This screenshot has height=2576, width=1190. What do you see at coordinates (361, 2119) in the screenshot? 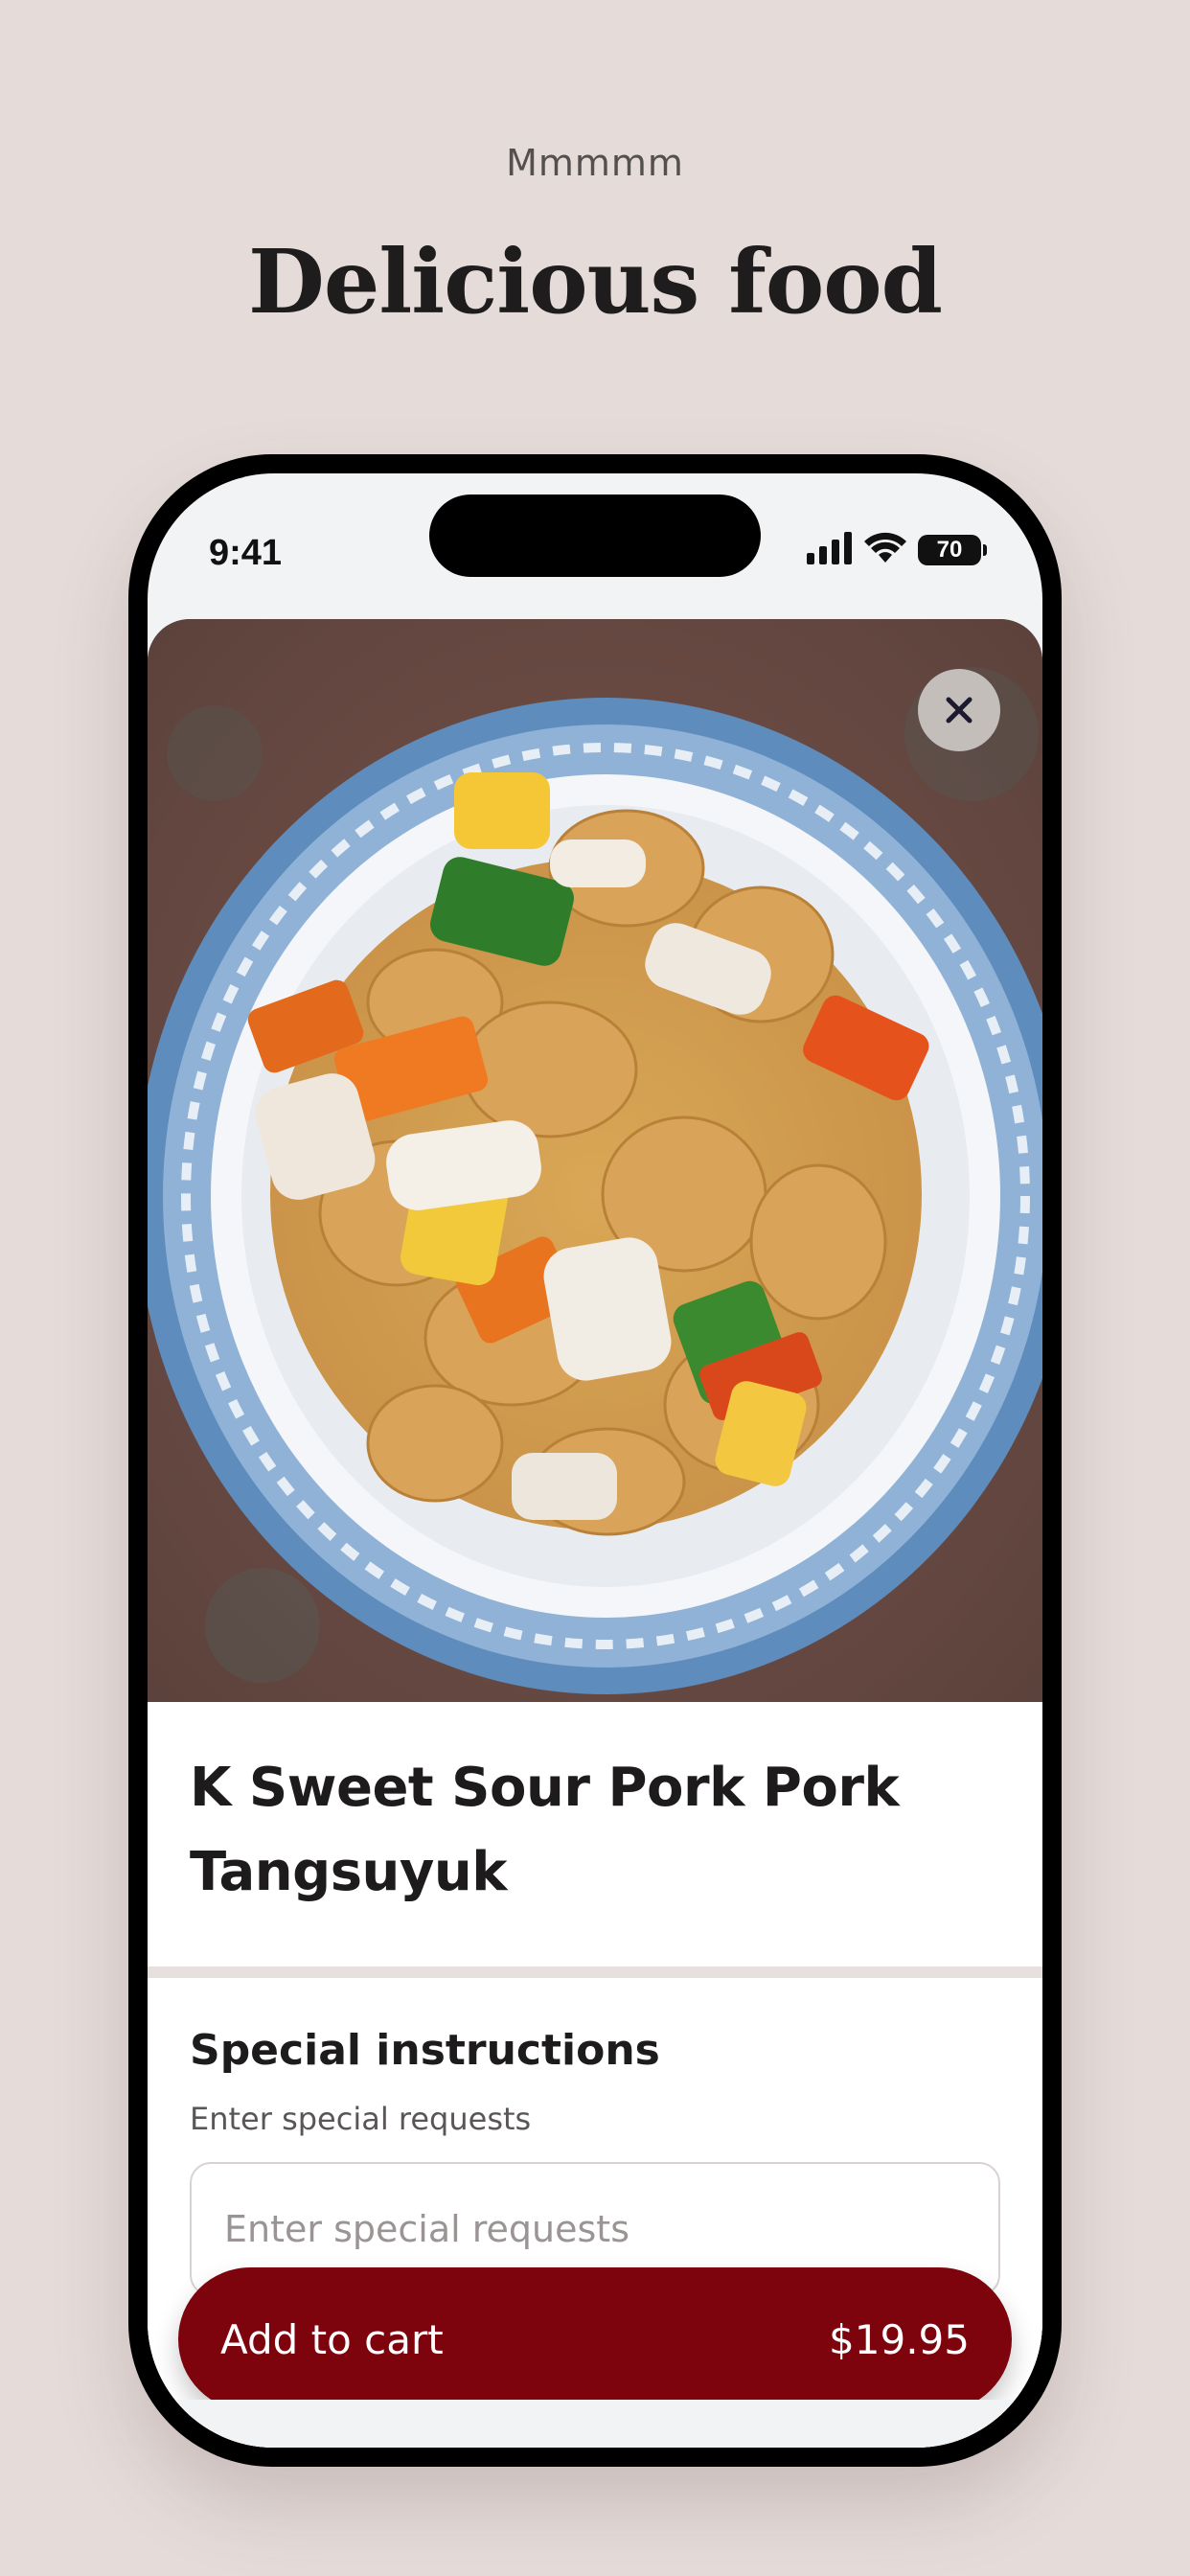
I see `special-instructions-subtitle: Enter special requests` at bounding box center [361, 2119].